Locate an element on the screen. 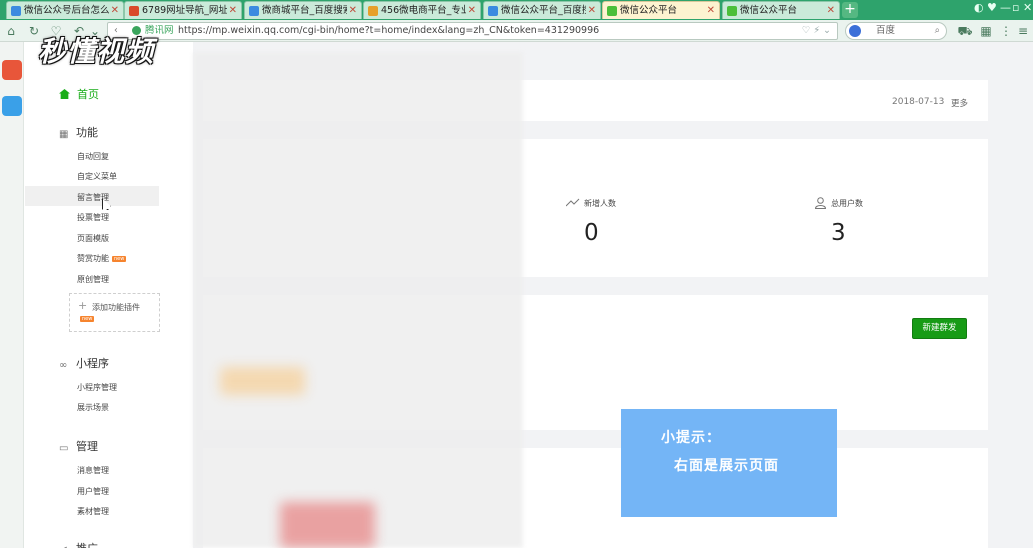 Image resolution: width=1033 pixels, height=548 pixels. sidebar-item-messages: 消息管理 is located at coordinates (93, 470).